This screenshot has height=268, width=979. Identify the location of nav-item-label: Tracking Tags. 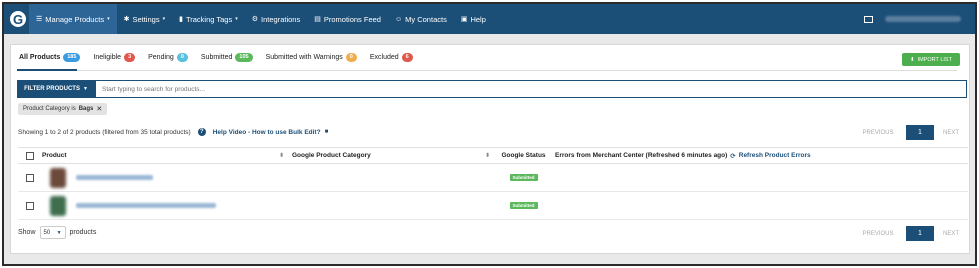
(209, 19).